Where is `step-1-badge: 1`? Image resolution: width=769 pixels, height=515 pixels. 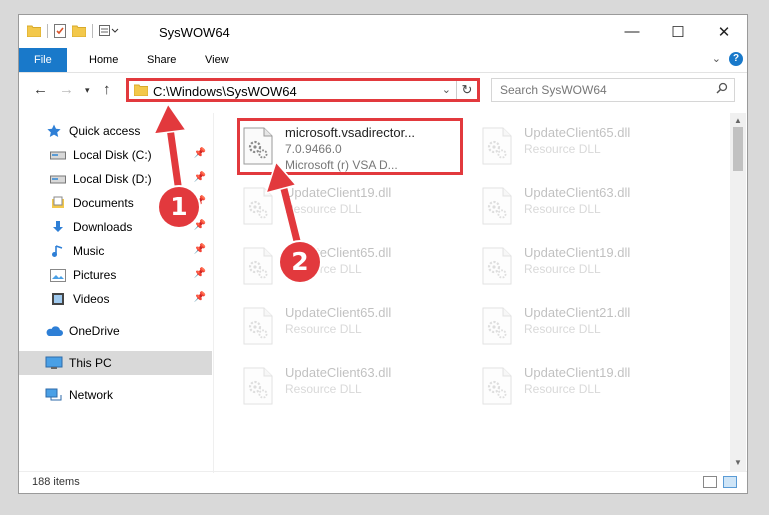
step-1-badge: 1 is located at coordinates (179, 207).